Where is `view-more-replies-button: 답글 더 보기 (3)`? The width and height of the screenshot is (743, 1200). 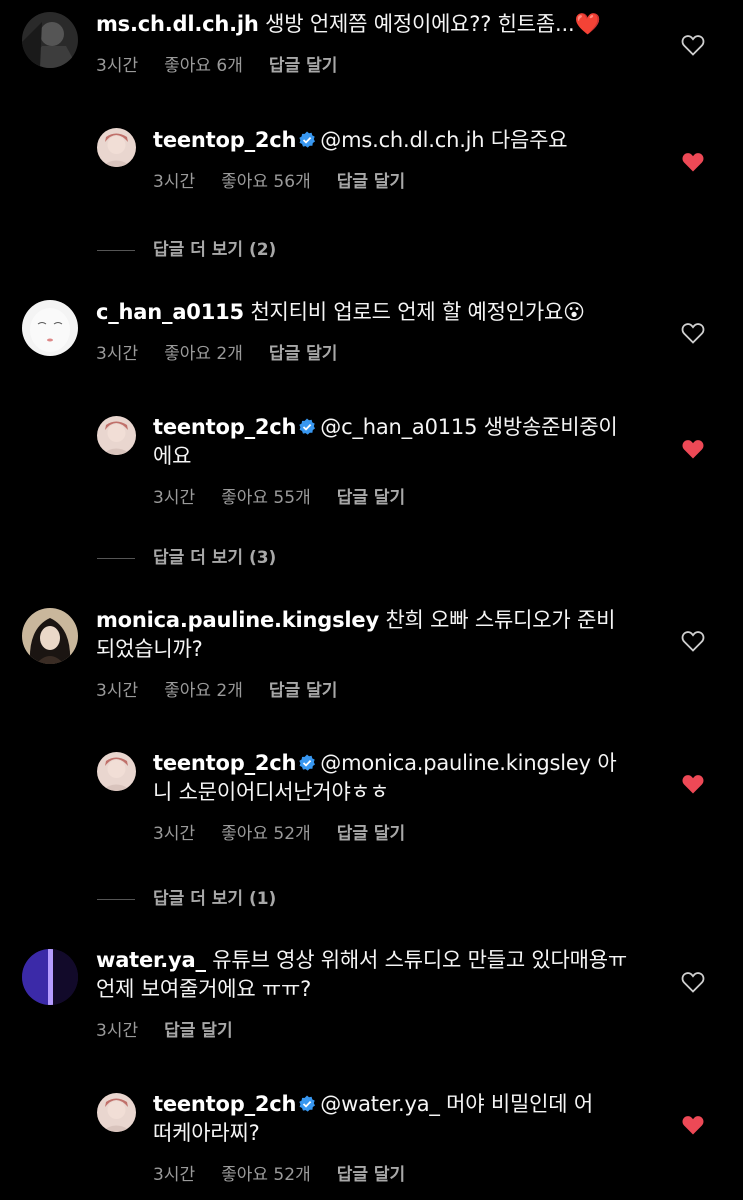 view-more-replies-button: 답글 더 보기 (3) is located at coordinates (186, 555).